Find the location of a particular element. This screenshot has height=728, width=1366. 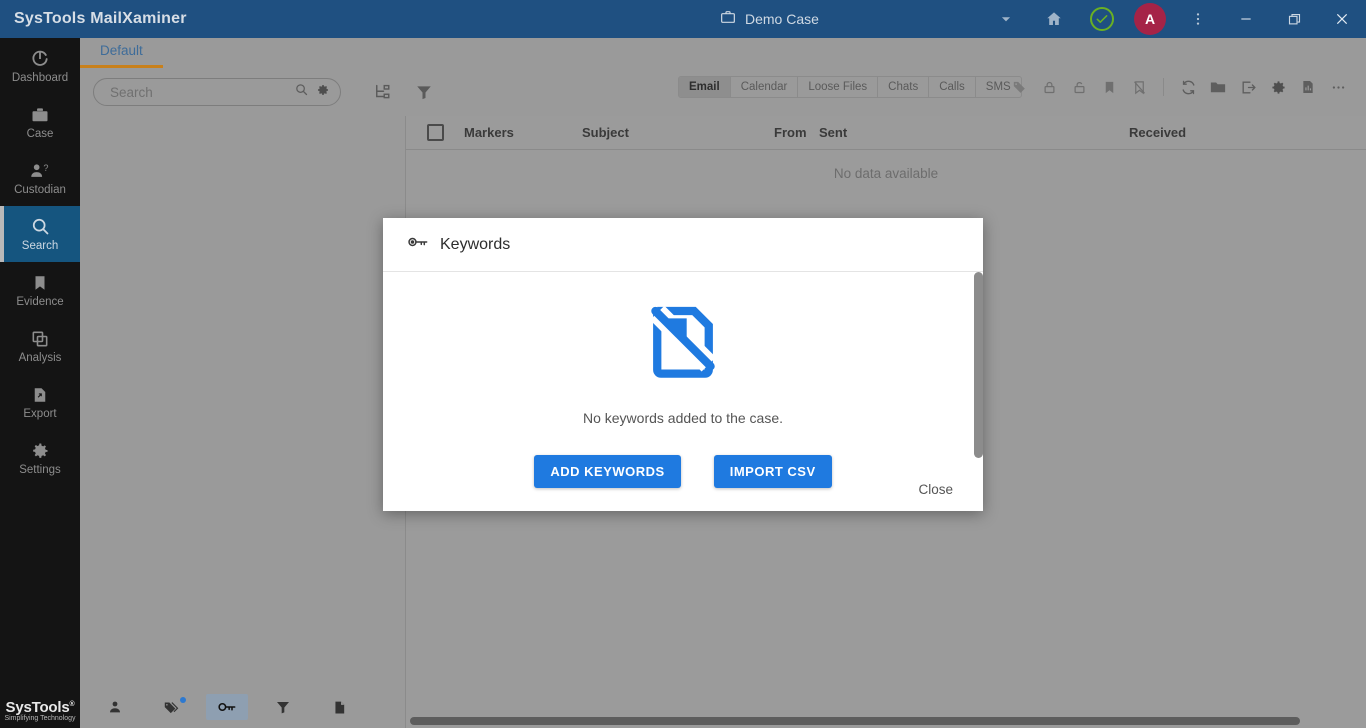

check-circle-icon is located at coordinates (1102, 19).